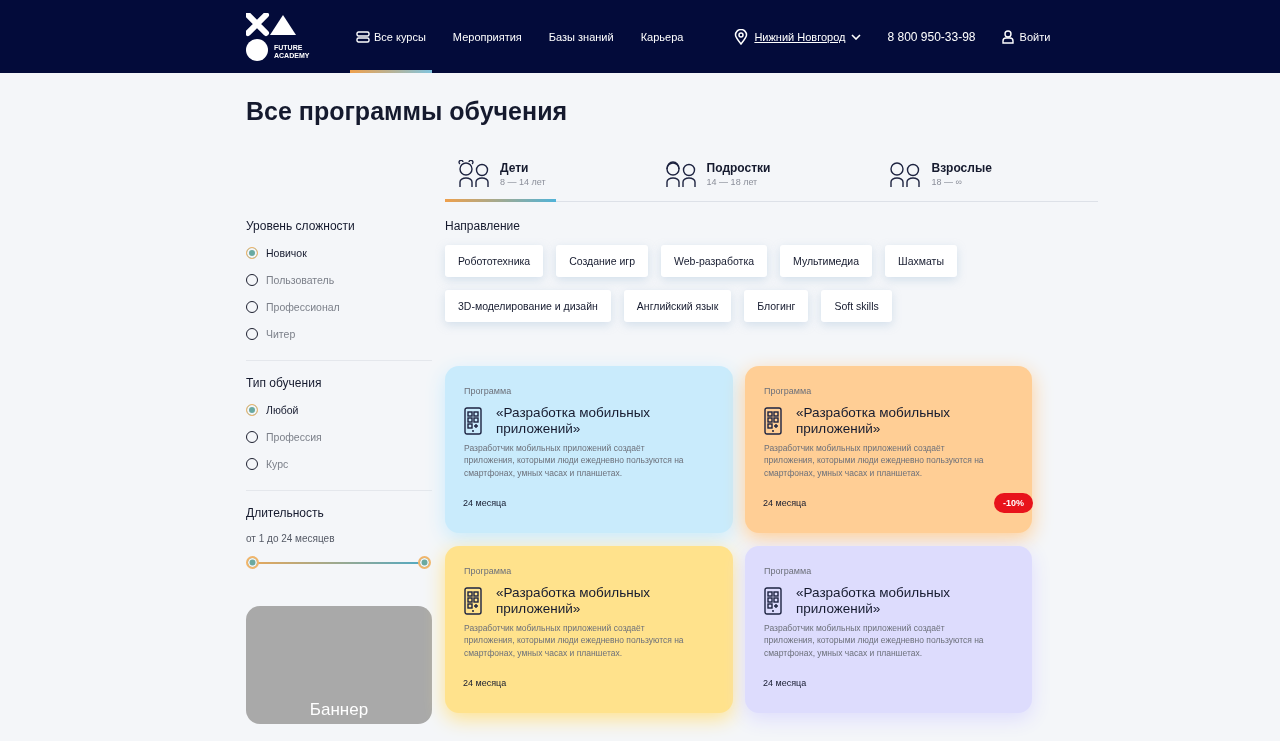 The height and width of the screenshot is (741, 1280). I want to click on direction-chip: Блогинг, so click(776, 306).